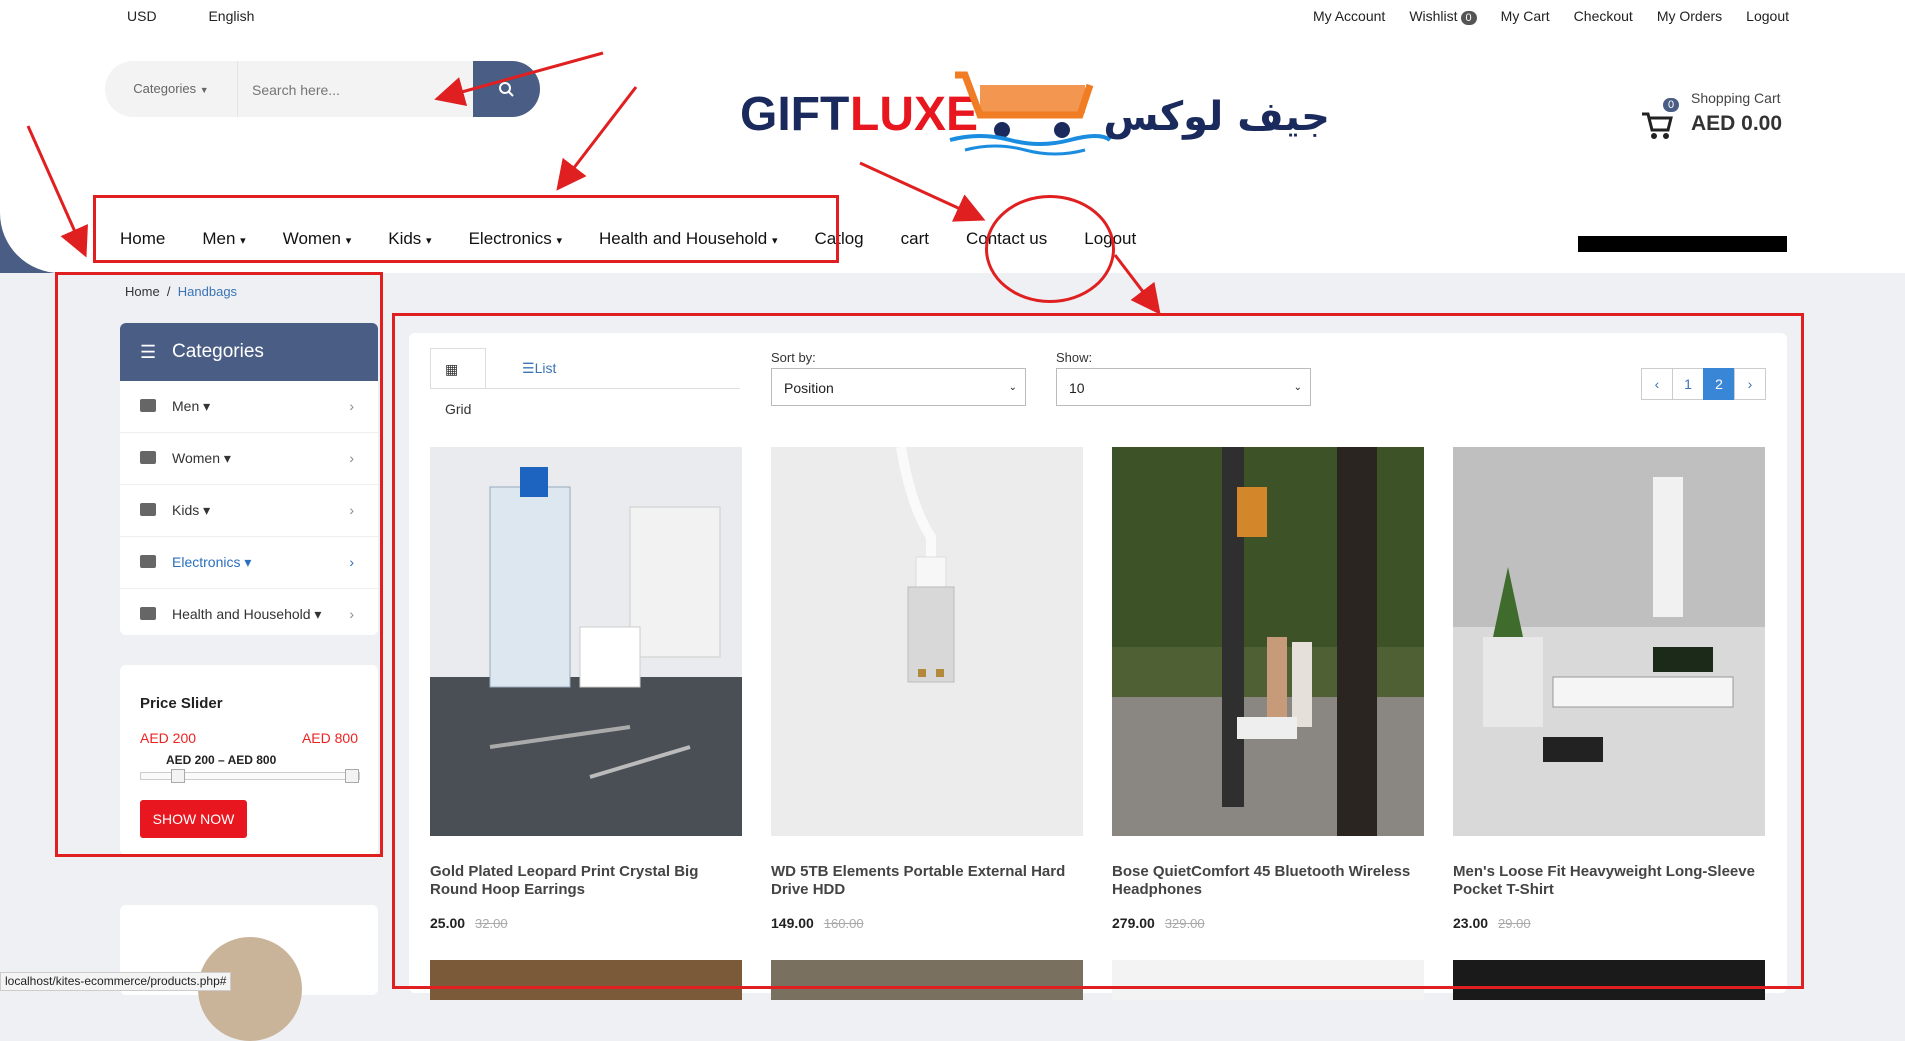  Describe the element at coordinates (165, 88) in the screenshot. I see `search-category-label: Categories` at that location.